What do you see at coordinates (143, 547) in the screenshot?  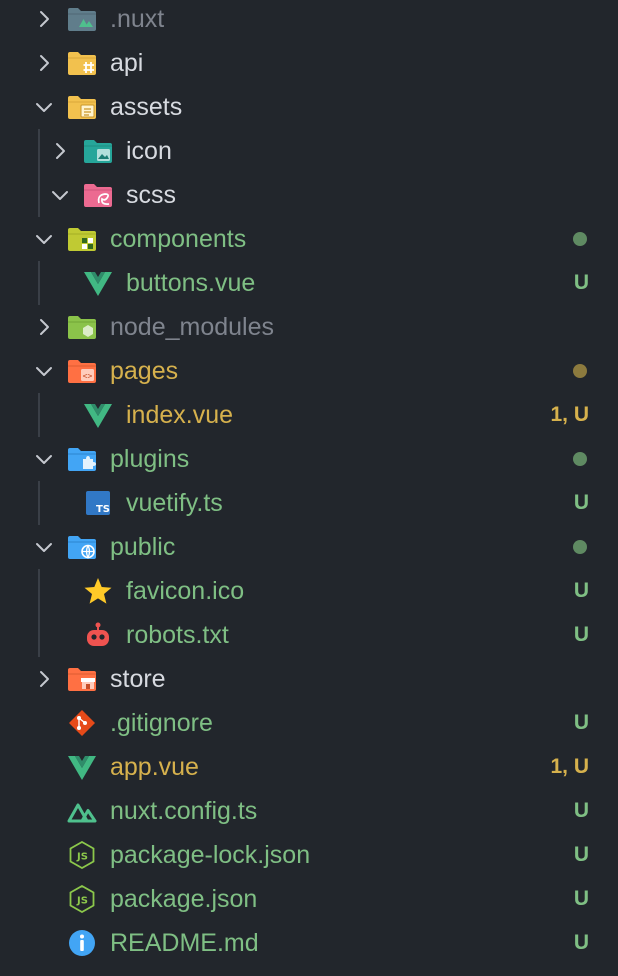 I see `item-label: public` at bounding box center [143, 547].